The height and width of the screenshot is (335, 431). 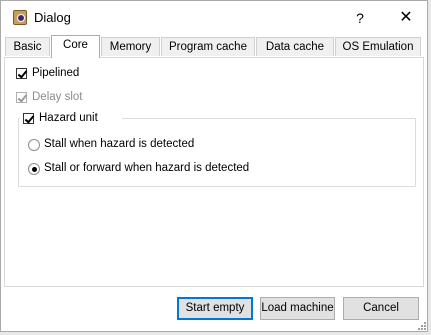 What do you see at coordinates (295, 46) in the screenshot?
I see `tab-data-cache: Data cache` at bounding box center [295, 46].